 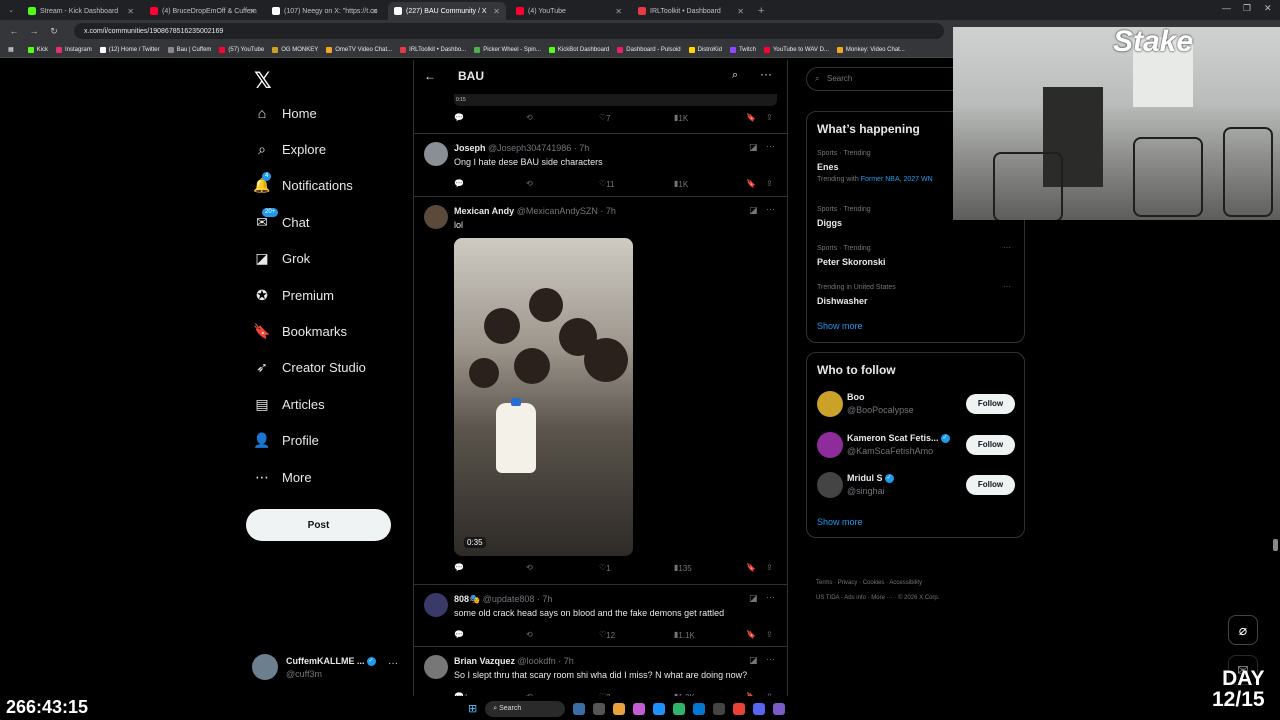 I want to click on trend-more-icon: ···, so click(x=1007, y=247).